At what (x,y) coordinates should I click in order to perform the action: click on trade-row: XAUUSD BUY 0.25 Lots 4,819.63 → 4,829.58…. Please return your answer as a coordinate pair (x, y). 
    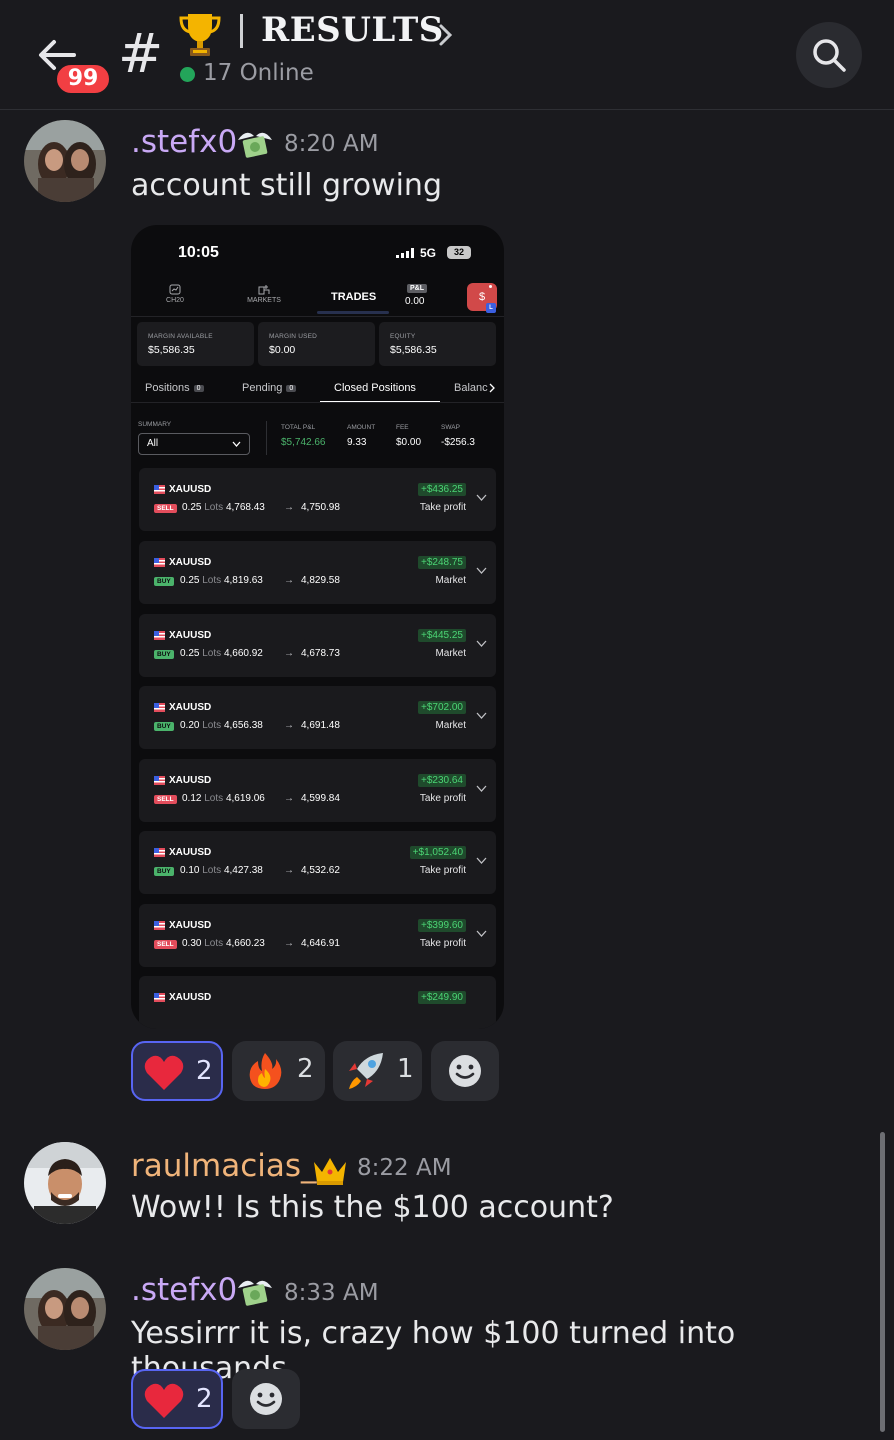
    Looking at the image, I should click on (317, 572).